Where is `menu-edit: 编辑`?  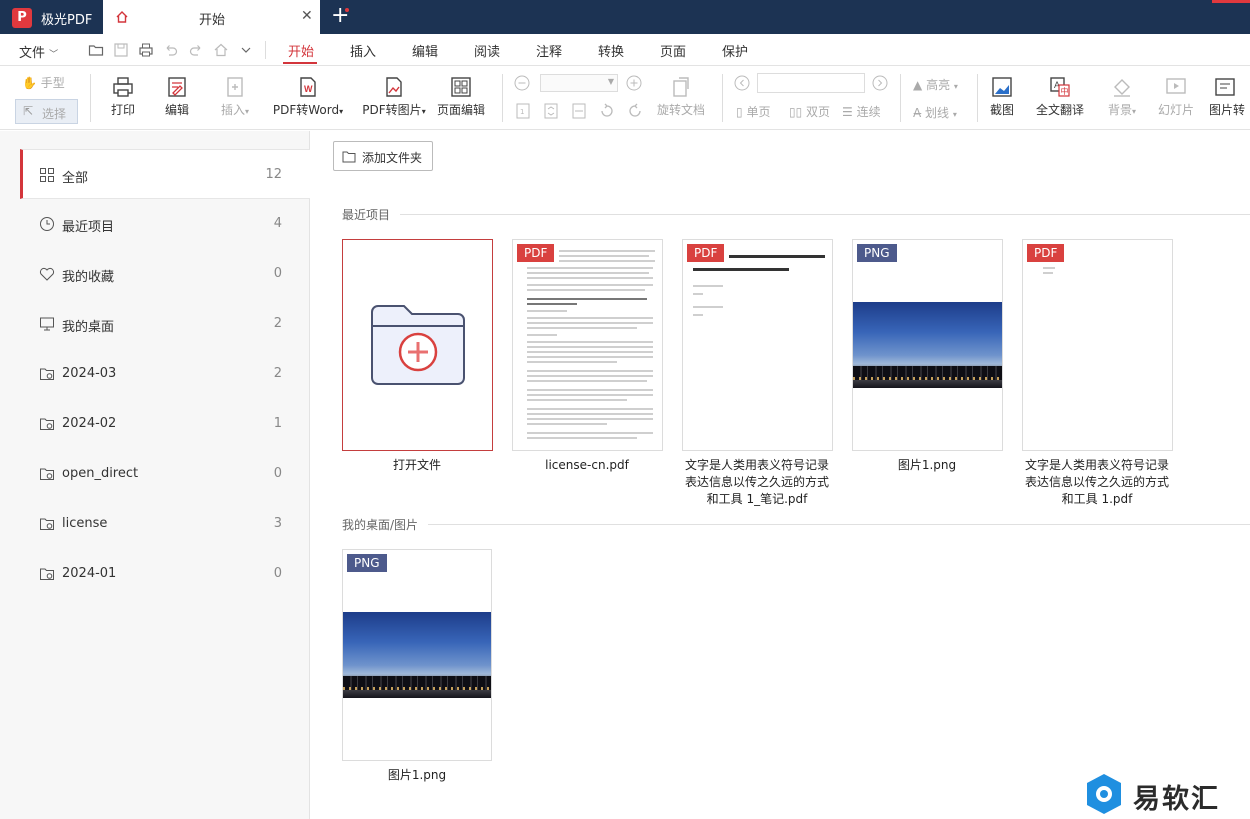
menu-edit: 编辑 is located at coordinates (425, 50).